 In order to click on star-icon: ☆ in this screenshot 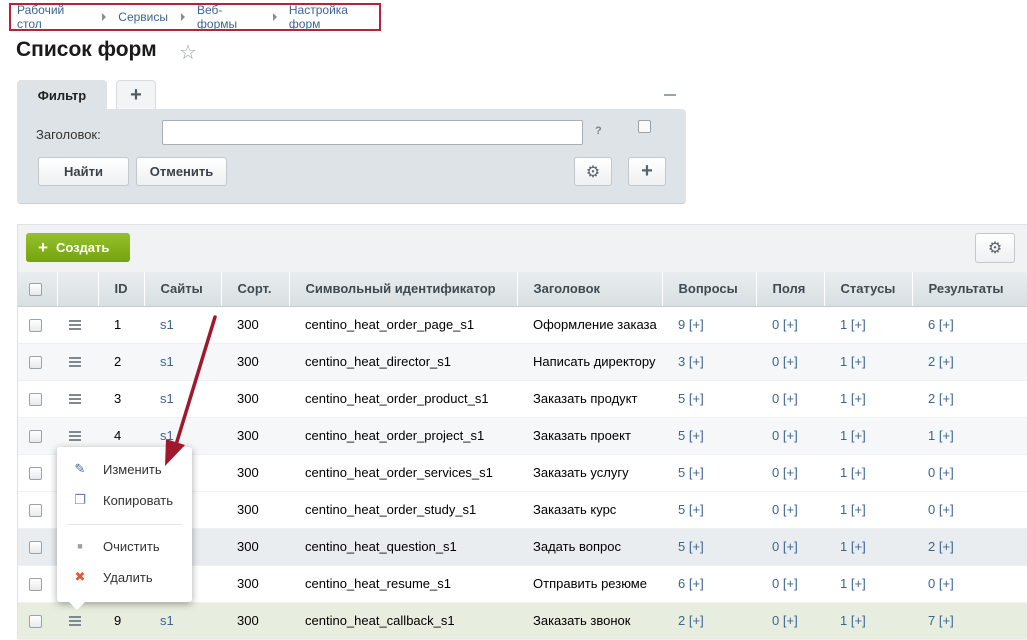, I will do `click(188, 52)`.